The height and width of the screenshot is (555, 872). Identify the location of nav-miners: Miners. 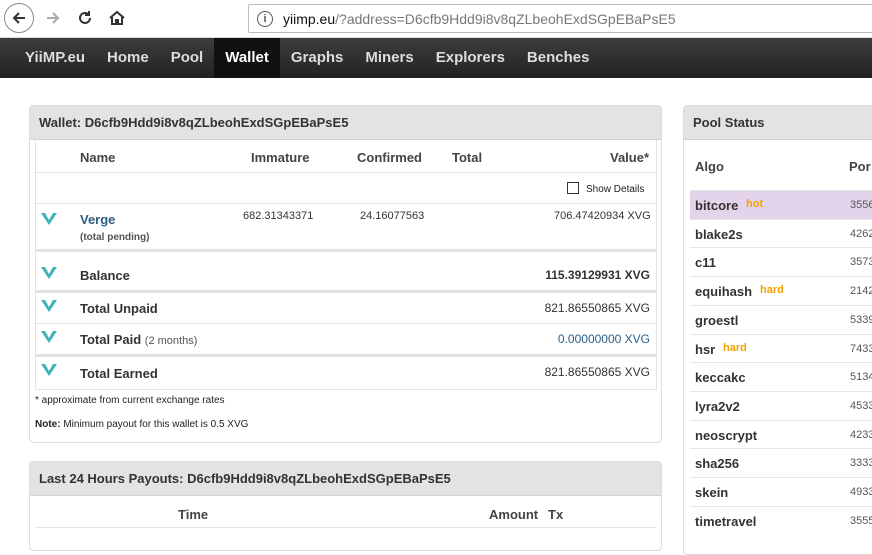
(389, 58).